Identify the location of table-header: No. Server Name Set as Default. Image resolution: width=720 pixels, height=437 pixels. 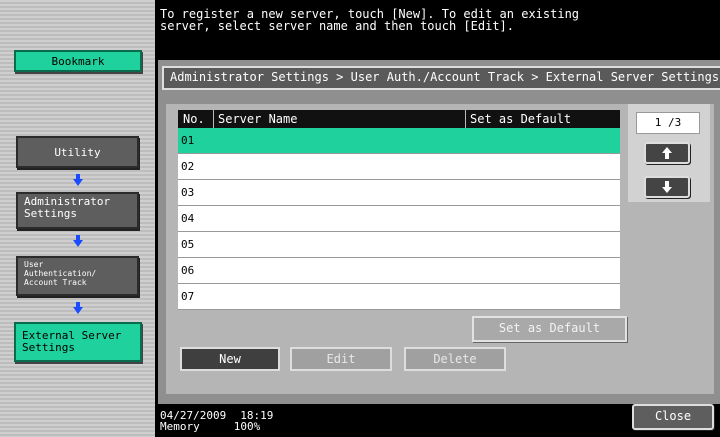
(399, 119).